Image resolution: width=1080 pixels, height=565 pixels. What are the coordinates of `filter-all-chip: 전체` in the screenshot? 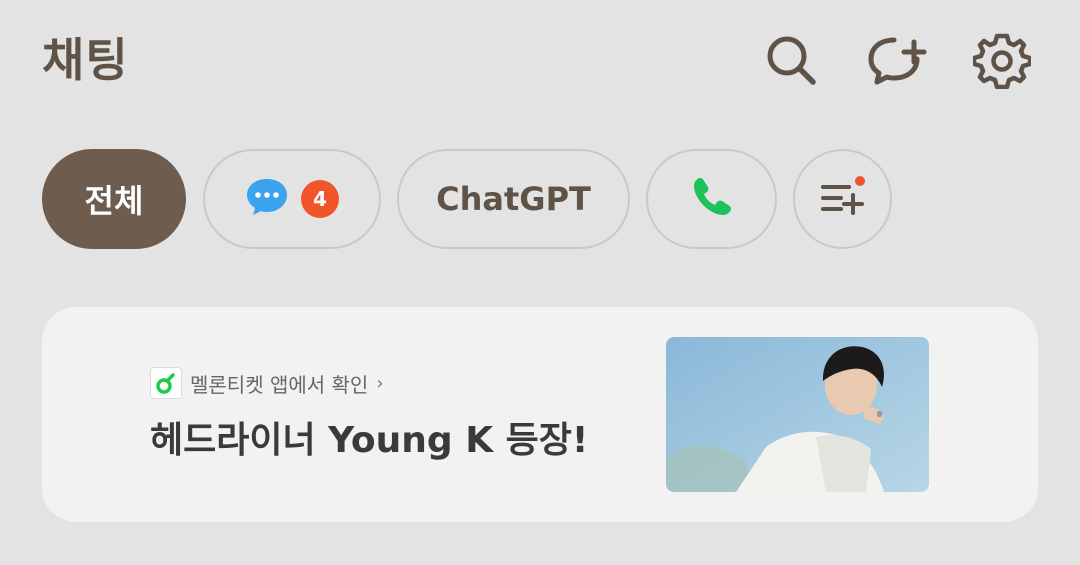 It's located at (114, 199).